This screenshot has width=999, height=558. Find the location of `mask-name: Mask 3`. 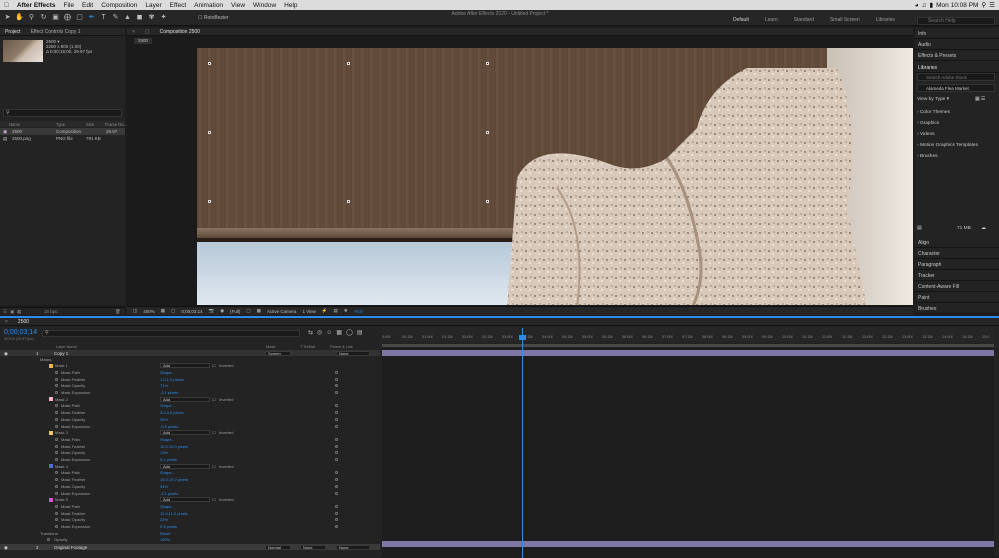

mask-name: Mask 3 is located at coordinates (61, 432).